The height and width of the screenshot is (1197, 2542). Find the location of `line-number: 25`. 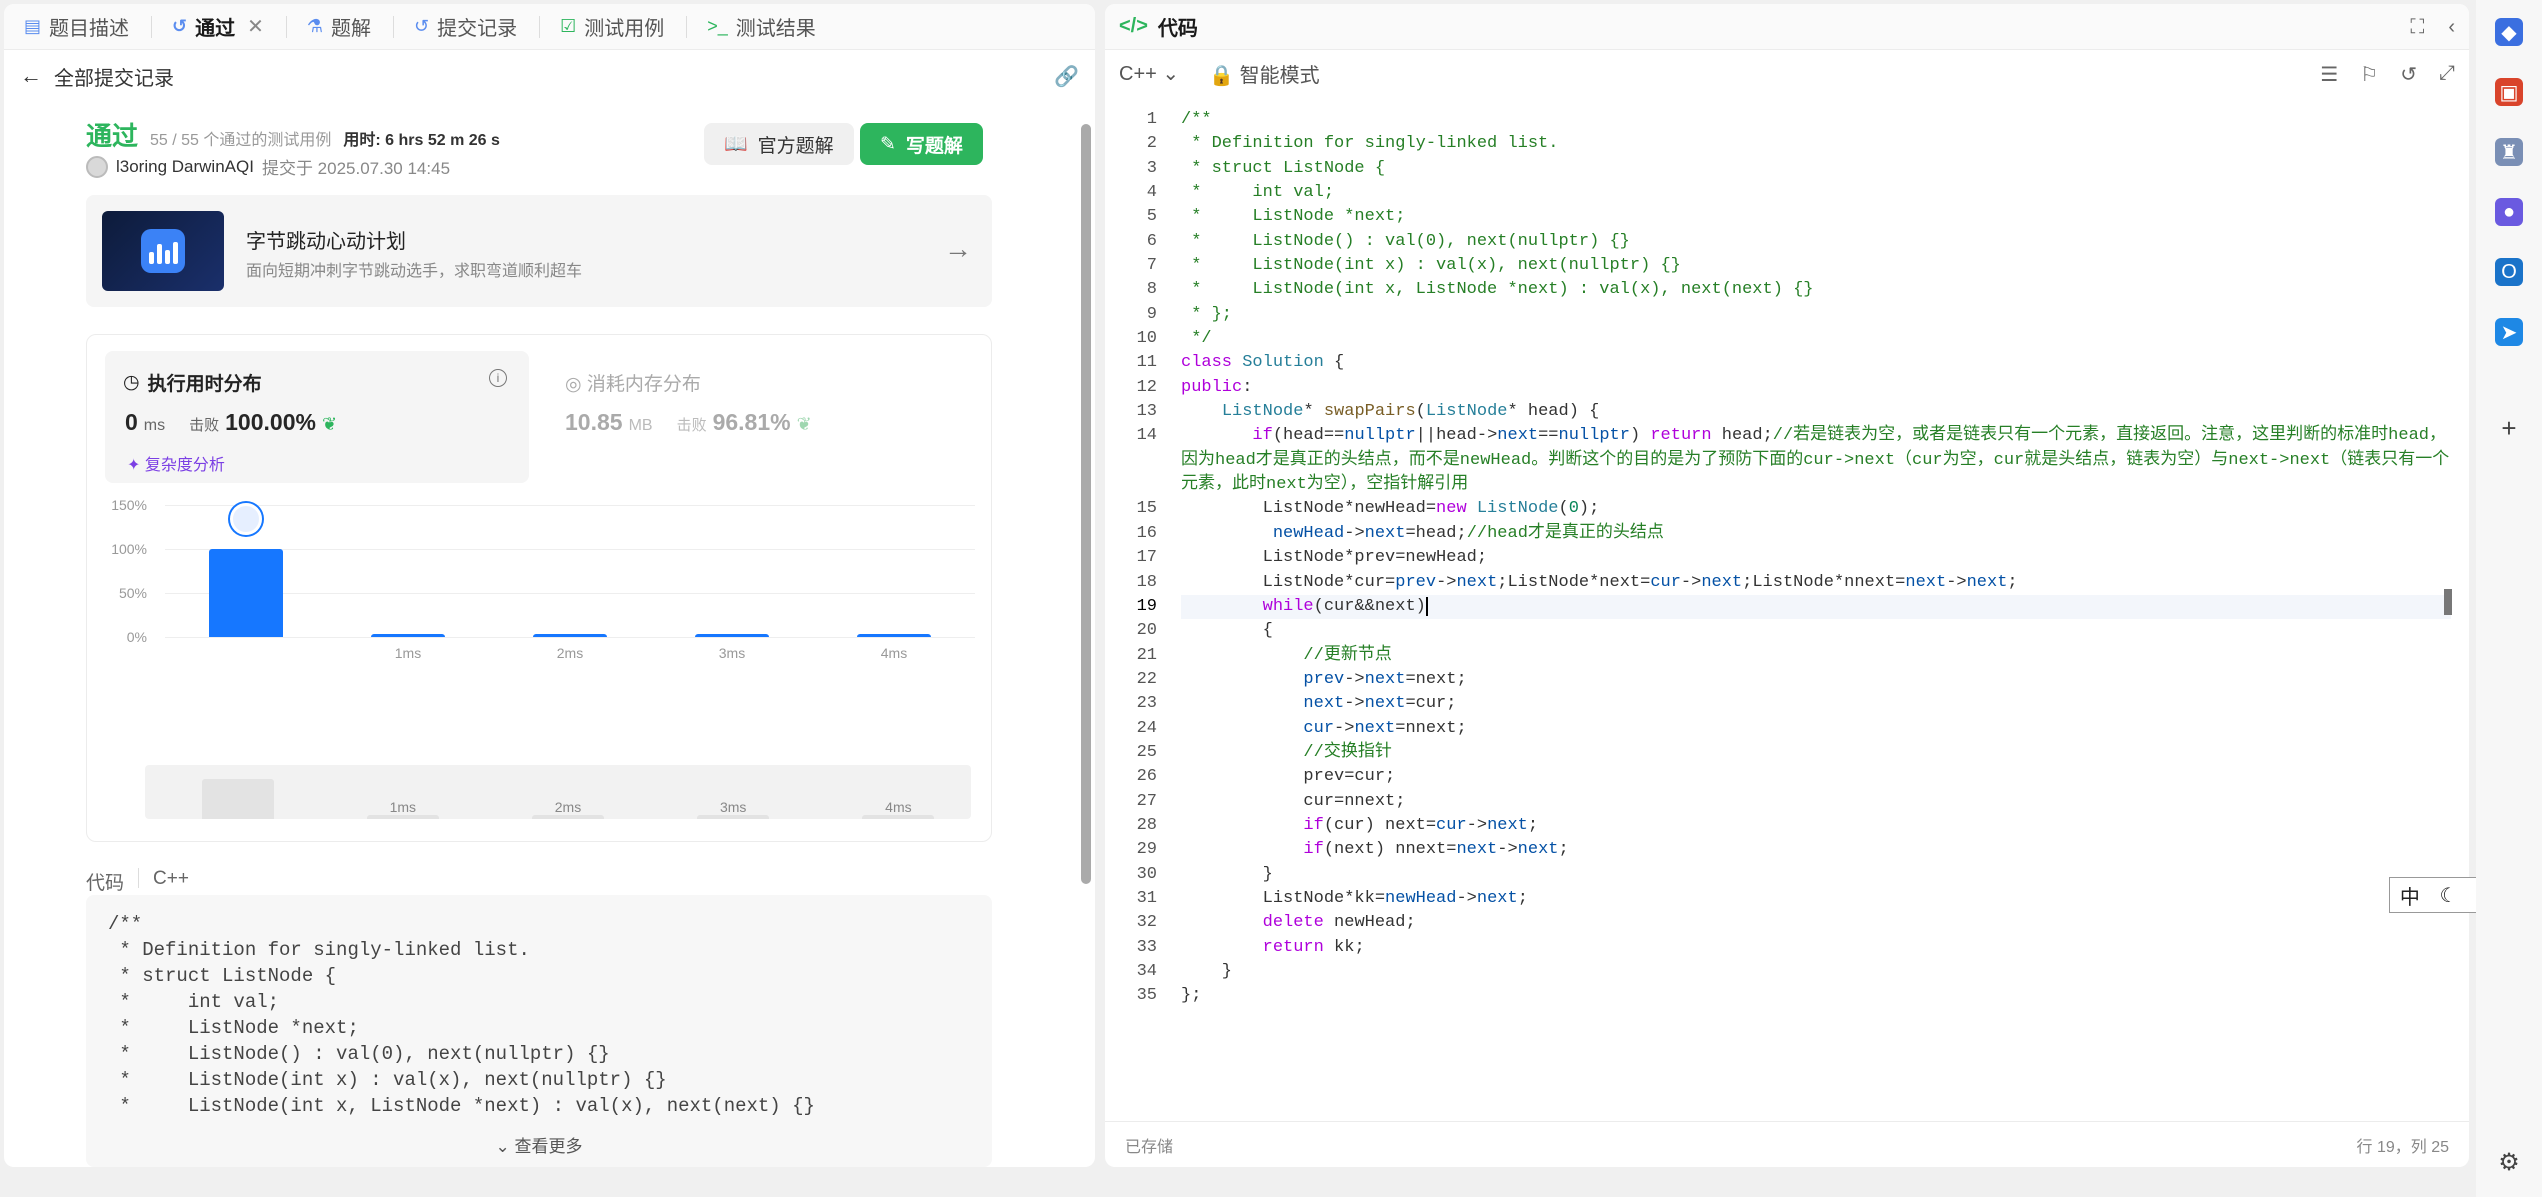

line-number: 25 is located at coordinates (1146, 752).